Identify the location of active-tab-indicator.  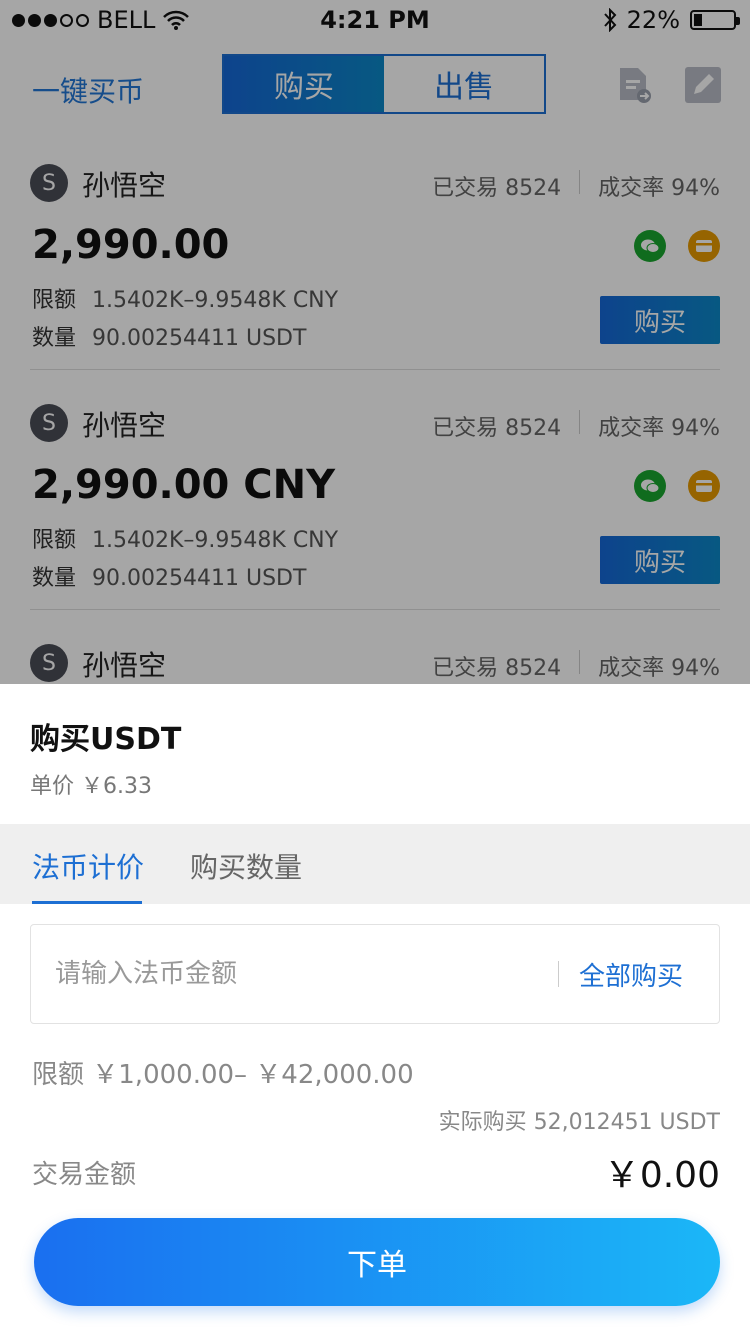
(87, 902).